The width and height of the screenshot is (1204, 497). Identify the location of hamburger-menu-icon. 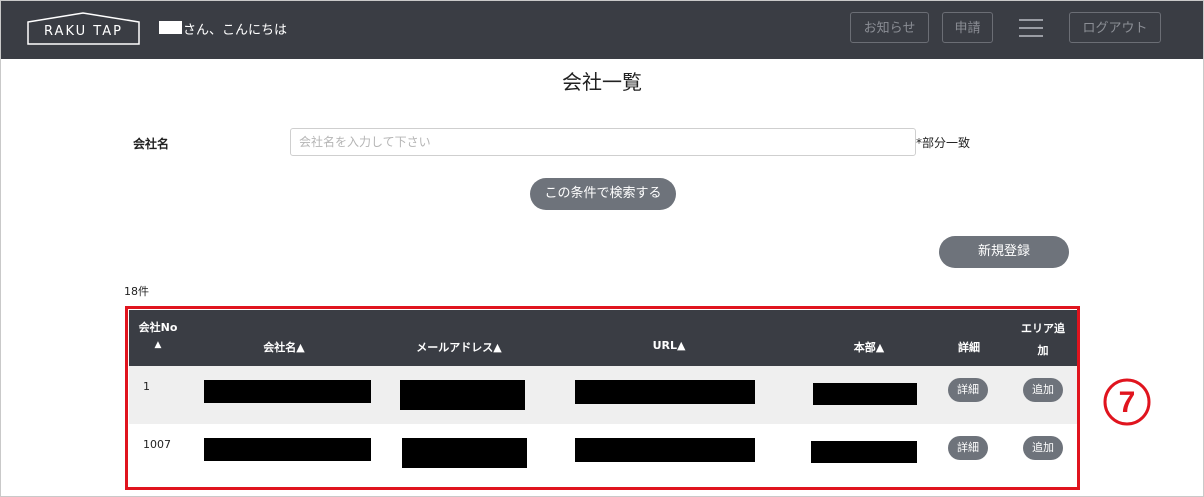
(1031, 28).